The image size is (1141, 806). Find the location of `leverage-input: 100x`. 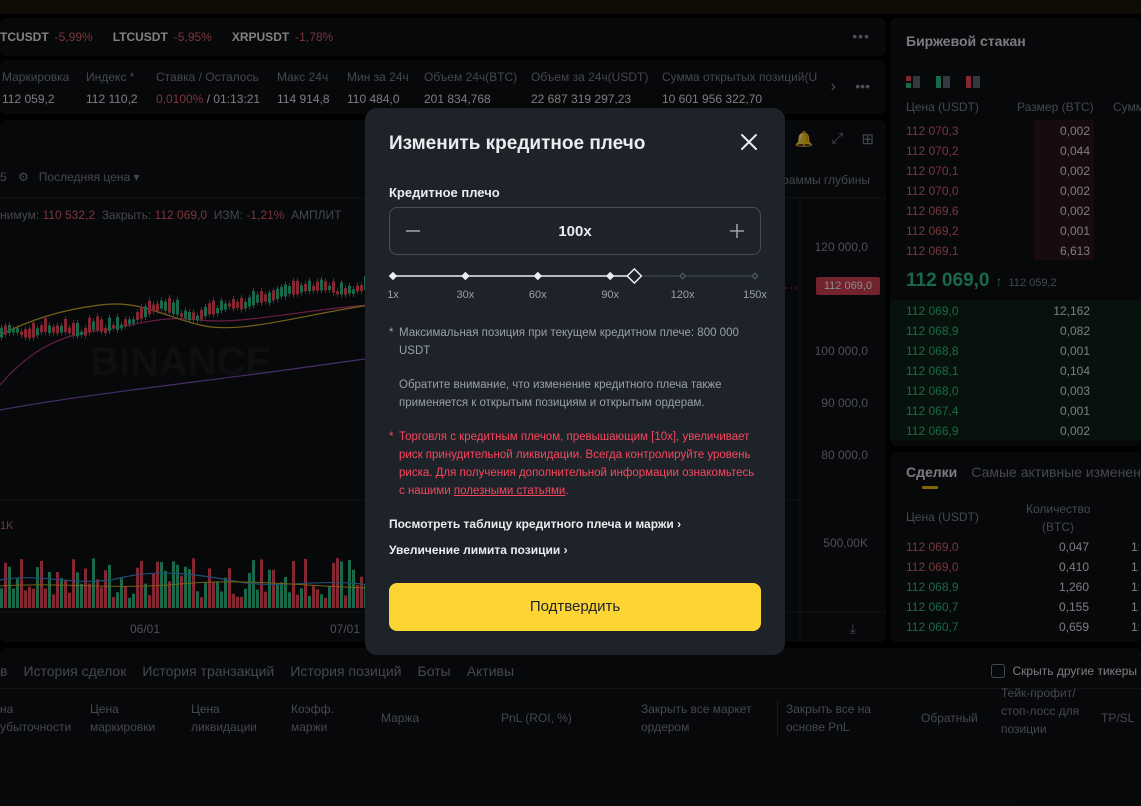

leverage-input: 100x is located at coordinates (575, 231).